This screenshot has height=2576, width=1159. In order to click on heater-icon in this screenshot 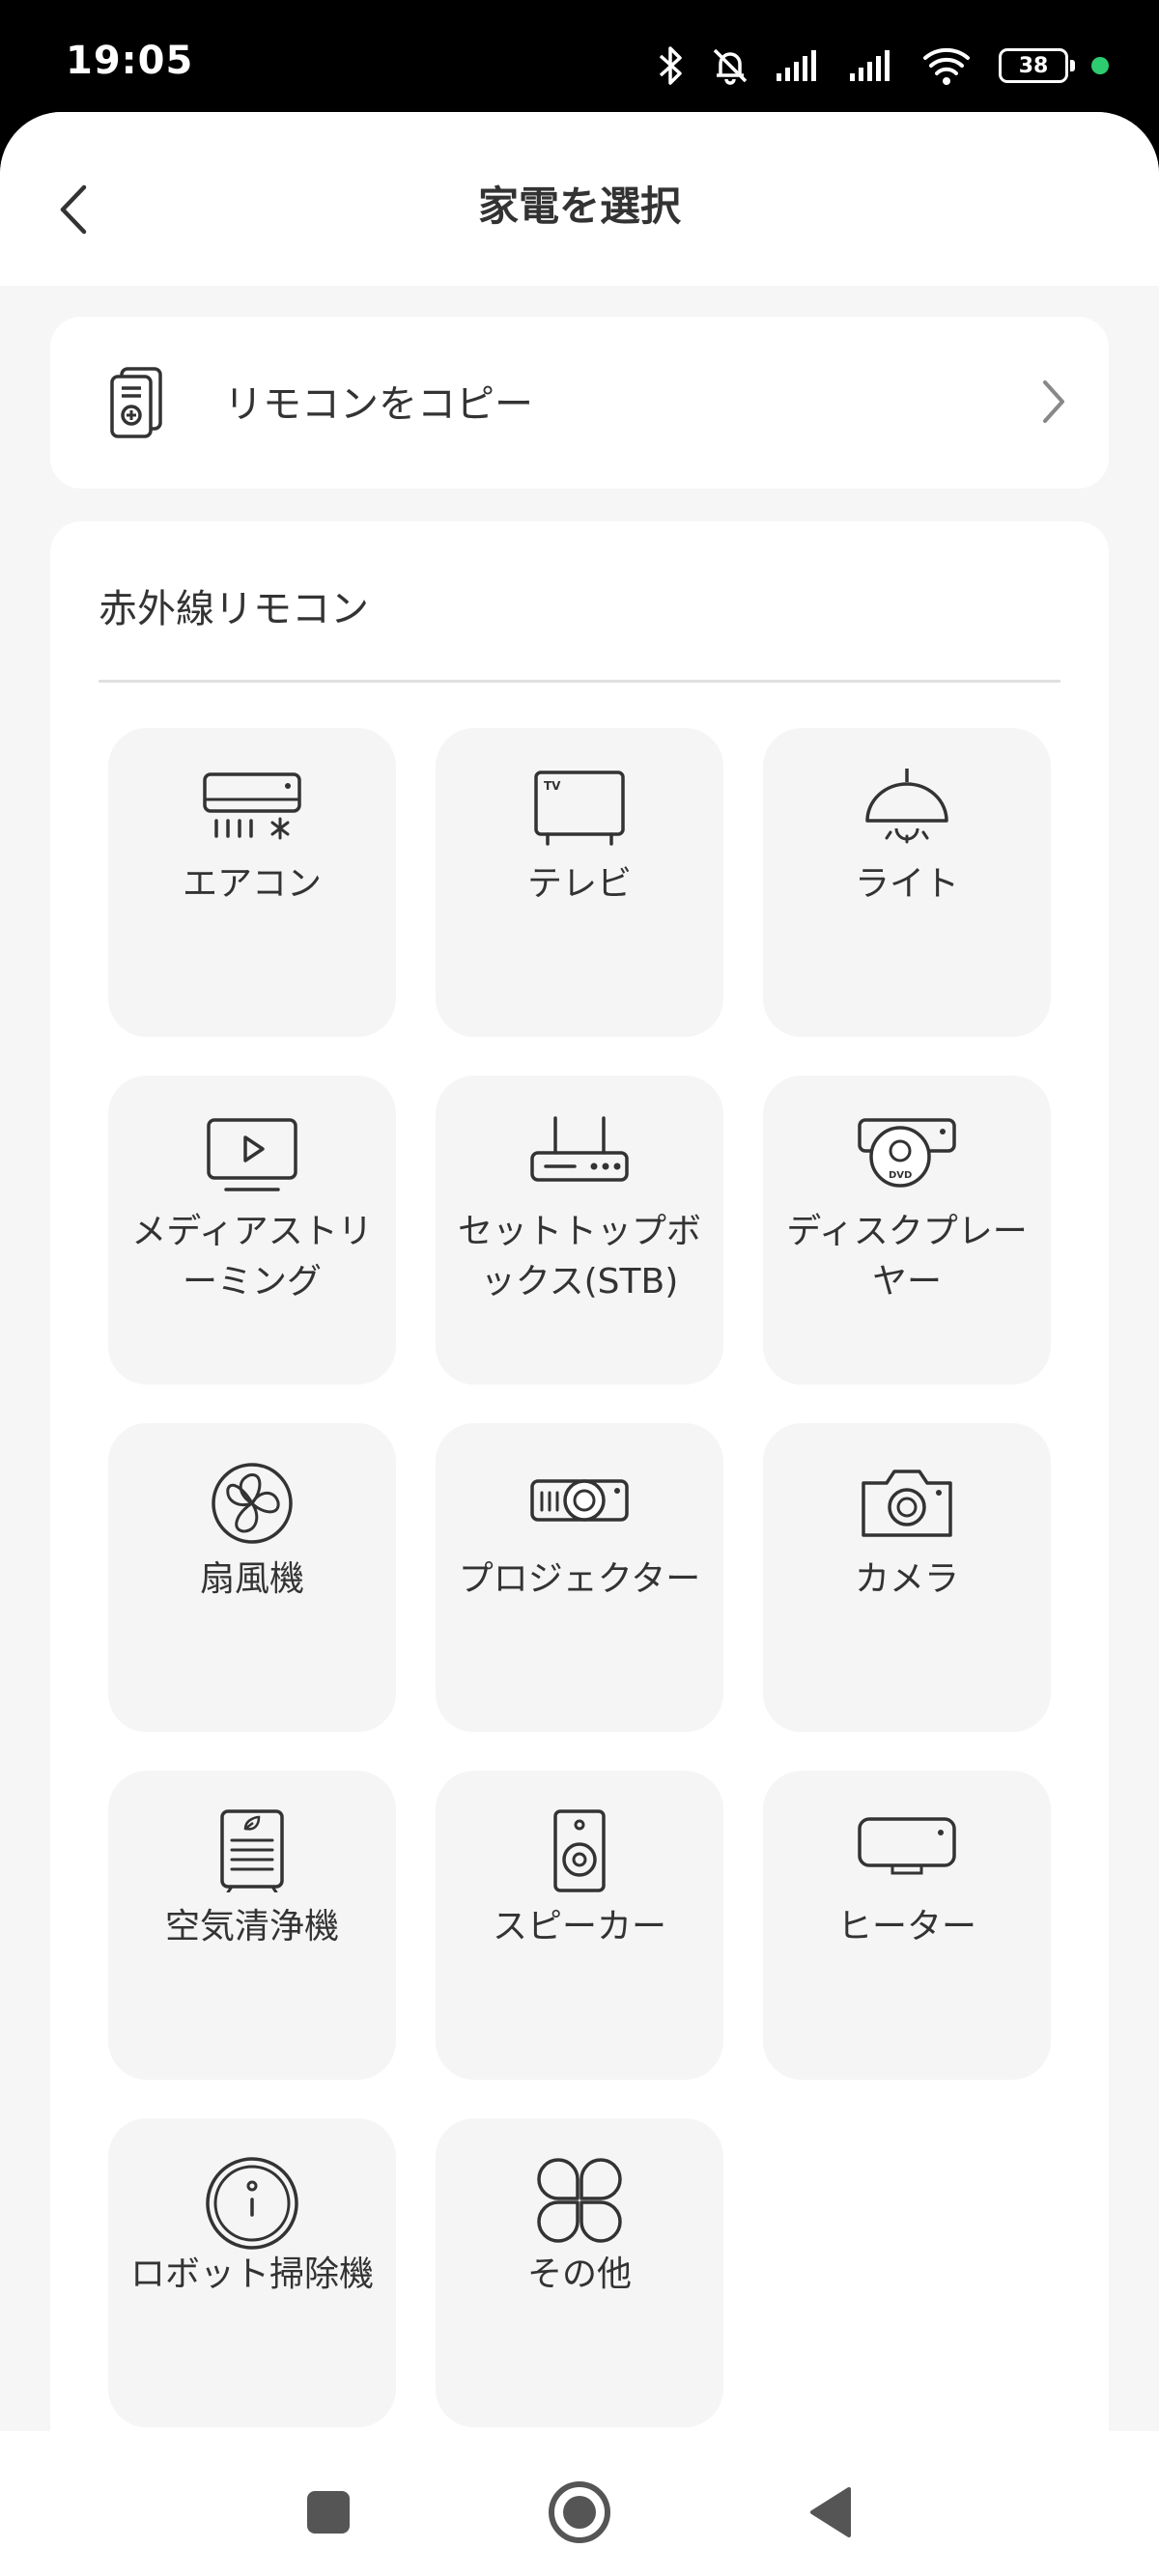, I will do `click(907, 1846)`.